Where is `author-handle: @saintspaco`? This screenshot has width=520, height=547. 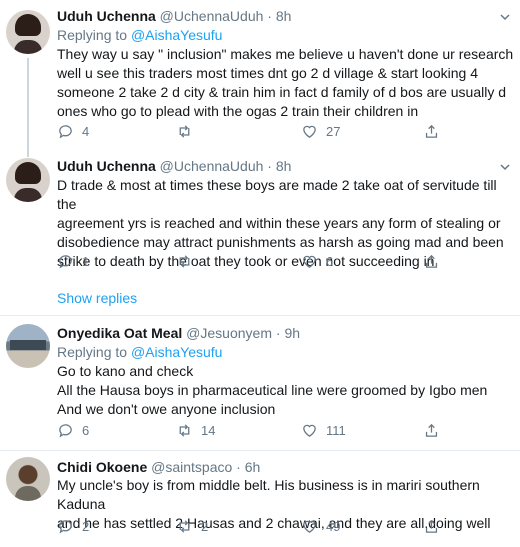 author-handle: @saintspaco is located at coordinates (191, 467).